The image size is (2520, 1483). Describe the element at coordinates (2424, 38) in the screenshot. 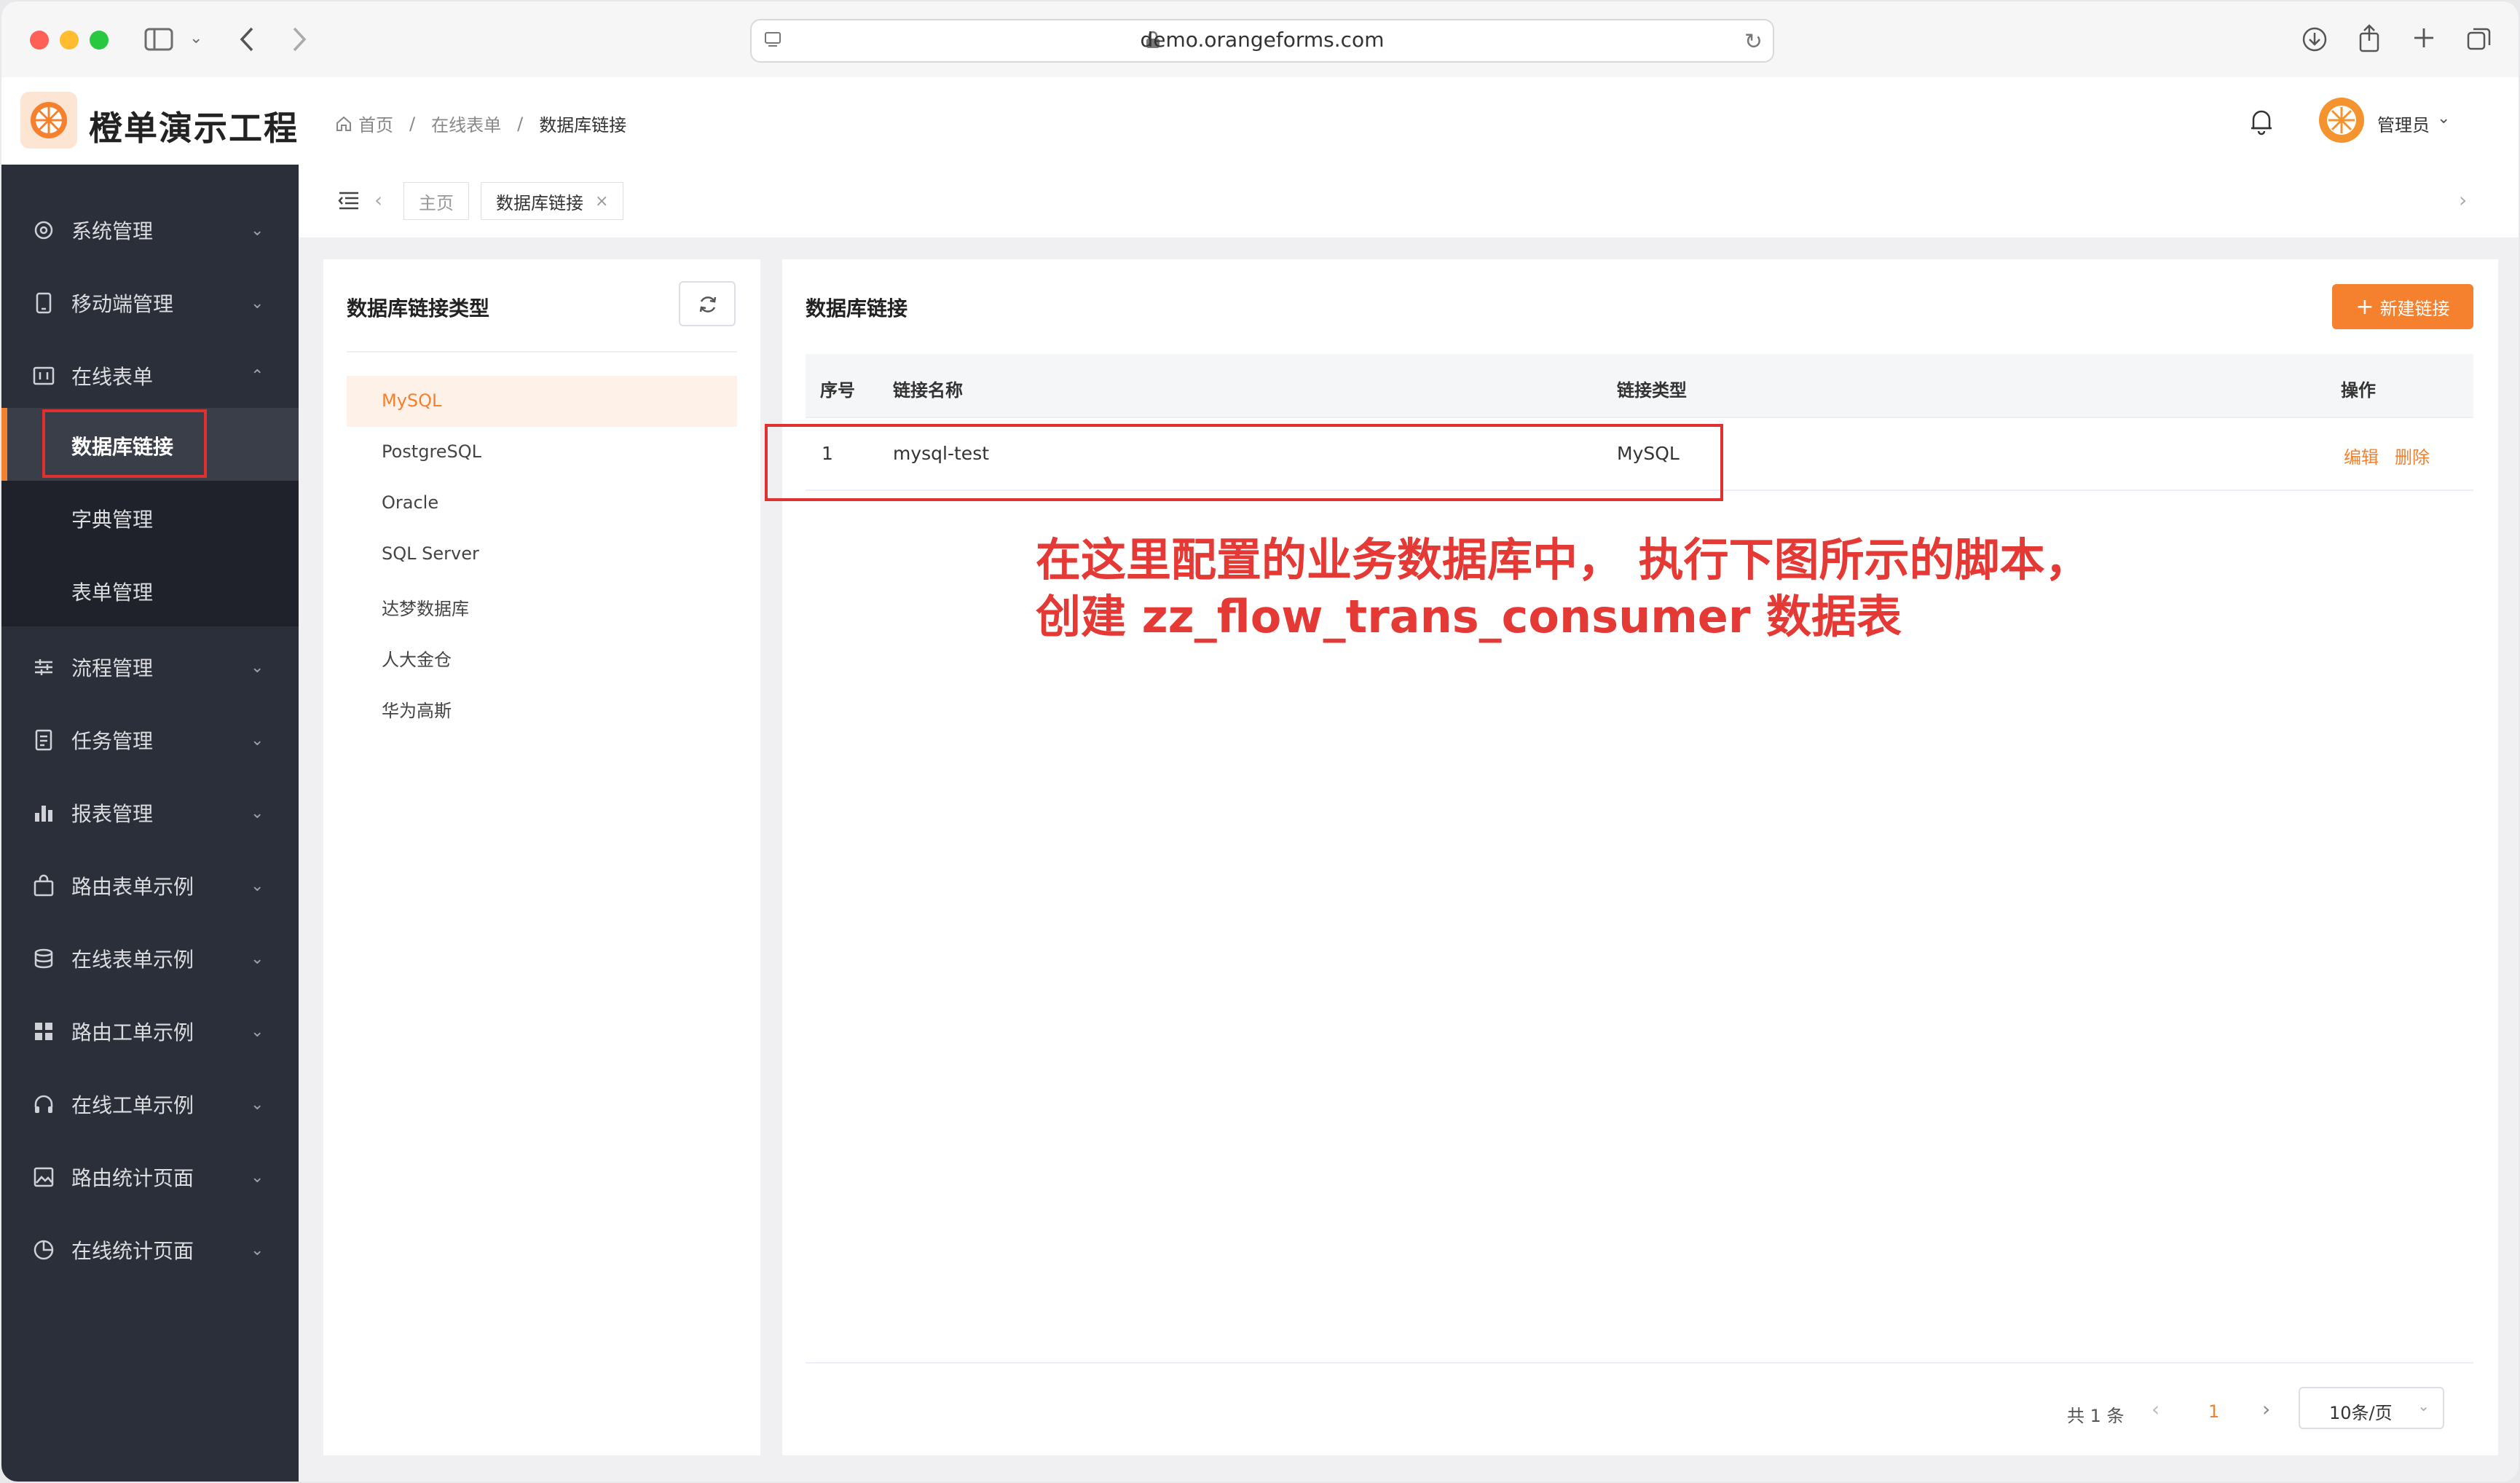

I see `new-tab-icon` at that location.